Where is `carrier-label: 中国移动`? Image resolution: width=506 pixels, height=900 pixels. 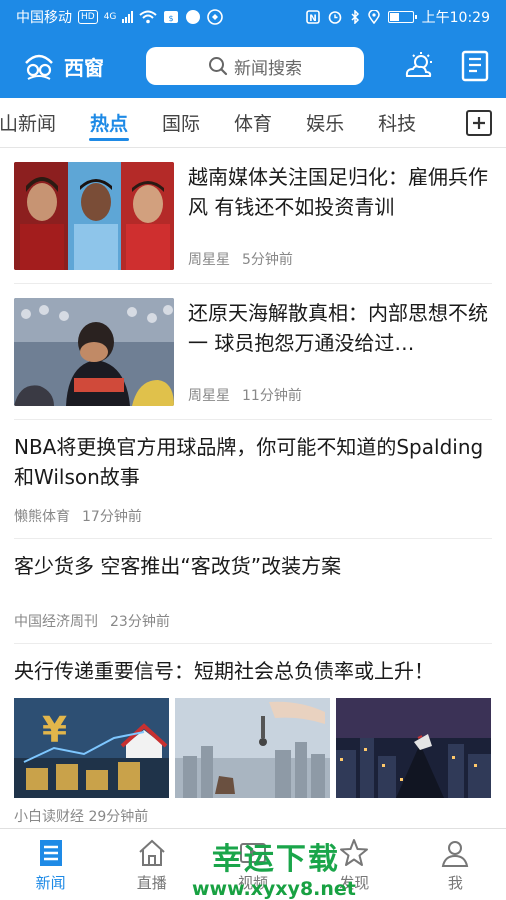 carrier-label: 中国移动 is located at coordinates (44, 18).